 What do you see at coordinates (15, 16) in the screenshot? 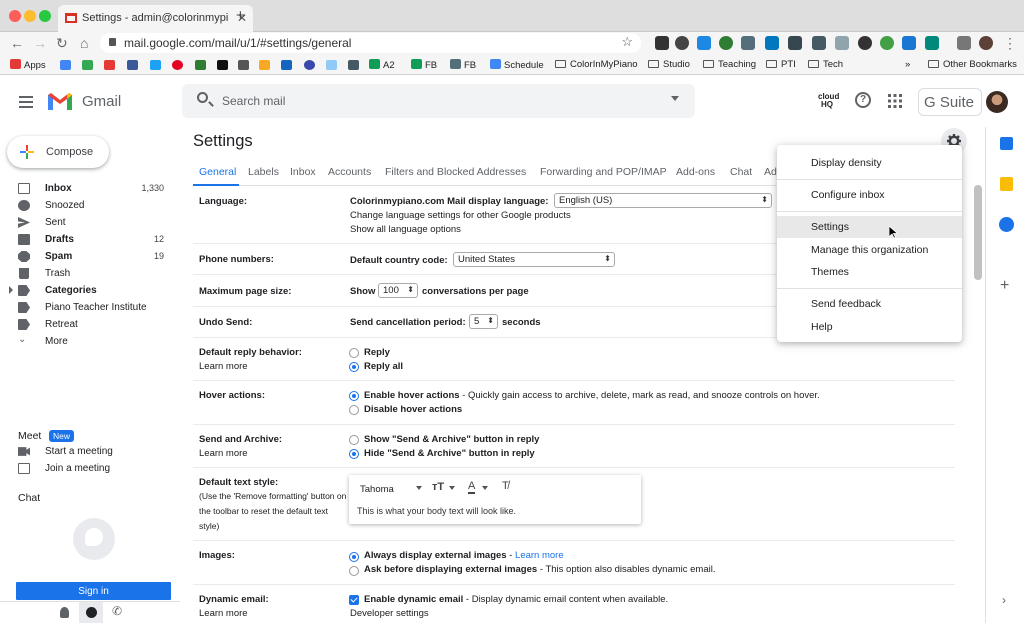
I see `close-window-button` at bounding box center [15, 16].